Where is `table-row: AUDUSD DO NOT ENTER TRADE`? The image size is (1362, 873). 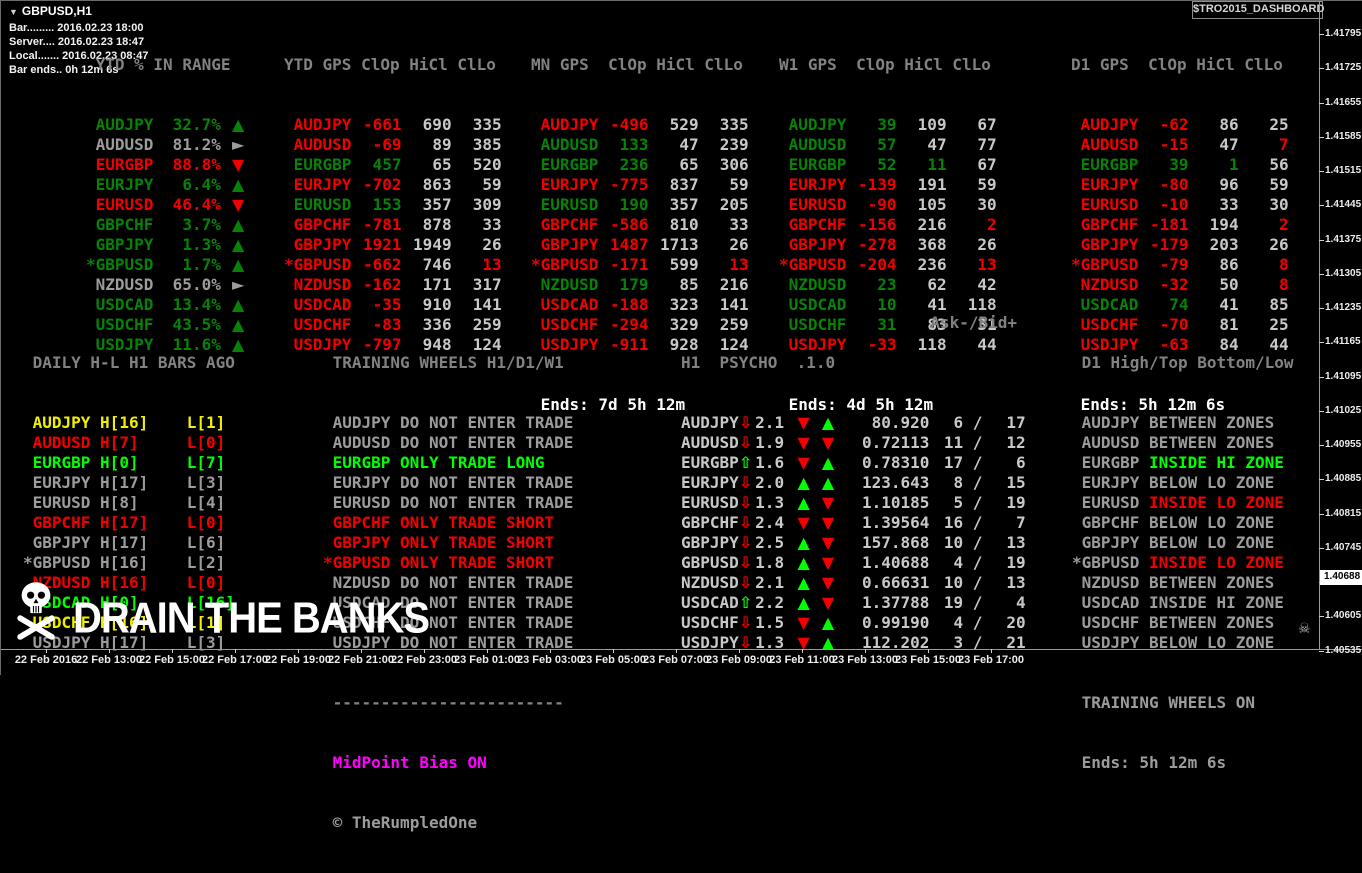 table-row: AUDUSD DO NOT ENTER TRADE is located at coordinates (448, 443).